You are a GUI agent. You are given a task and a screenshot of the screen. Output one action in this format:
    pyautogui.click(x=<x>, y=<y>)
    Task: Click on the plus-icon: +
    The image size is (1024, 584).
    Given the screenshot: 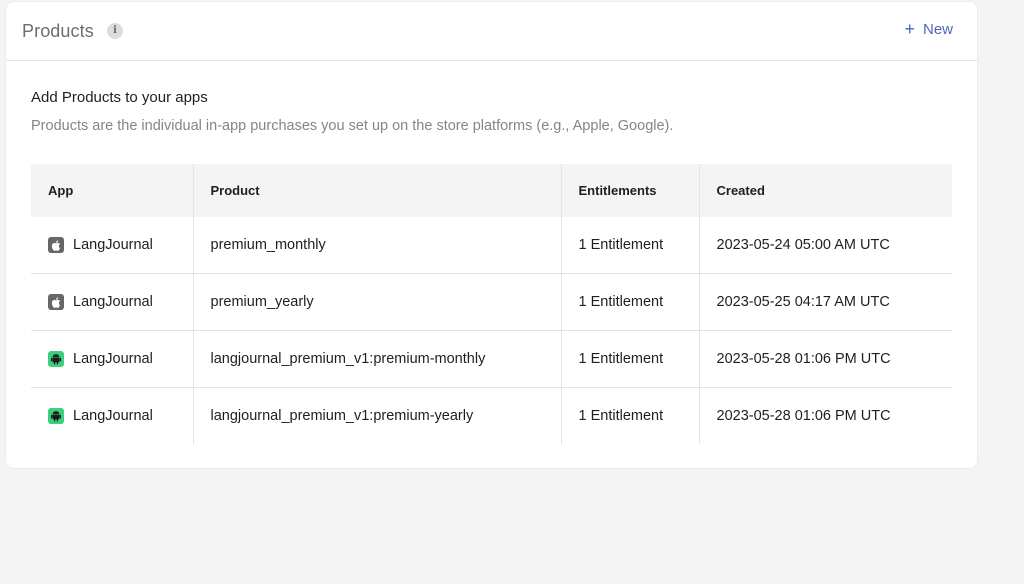 What is the action you would take?
    pyautogui.click(x=909, y=28)
    